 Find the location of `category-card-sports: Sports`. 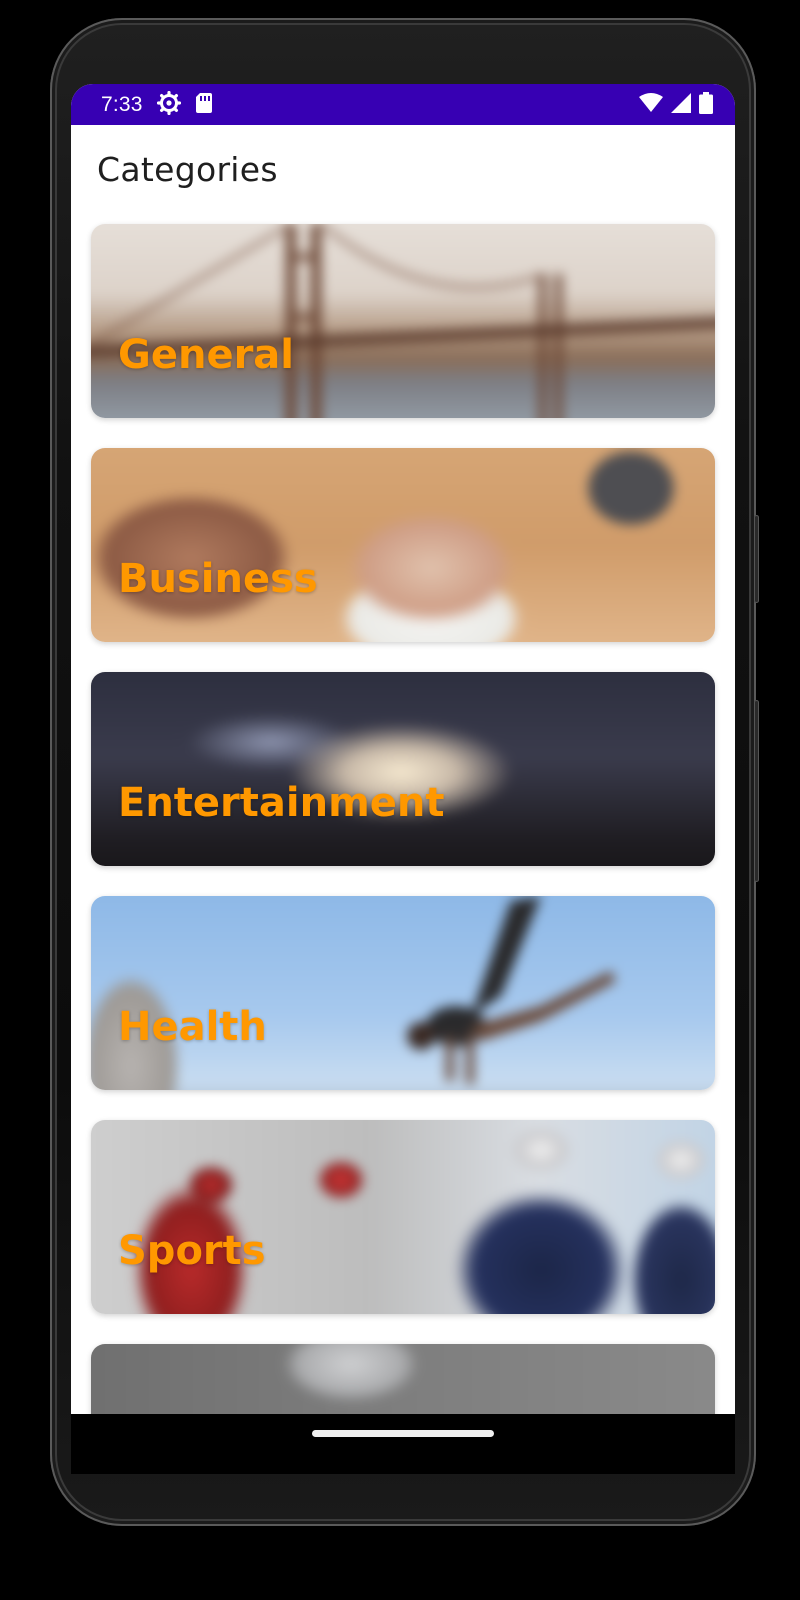

category-card-sports: Sports is located at coordinates (403, 1217).